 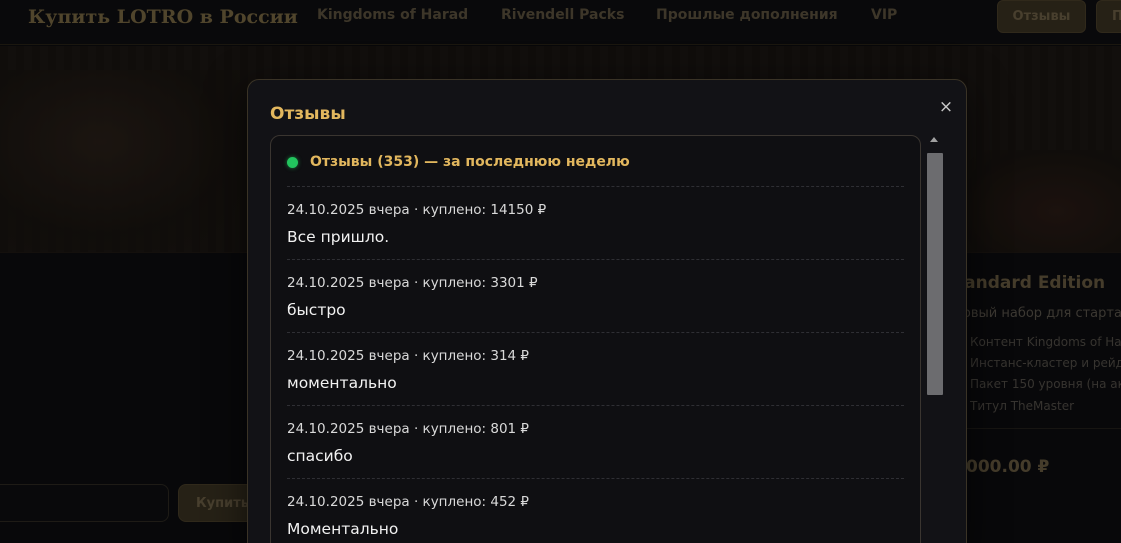 What do you see at coordinates (292, 162) in the screenshot?
I see `online-status-dot-icon` at bounding box center [292, 162].